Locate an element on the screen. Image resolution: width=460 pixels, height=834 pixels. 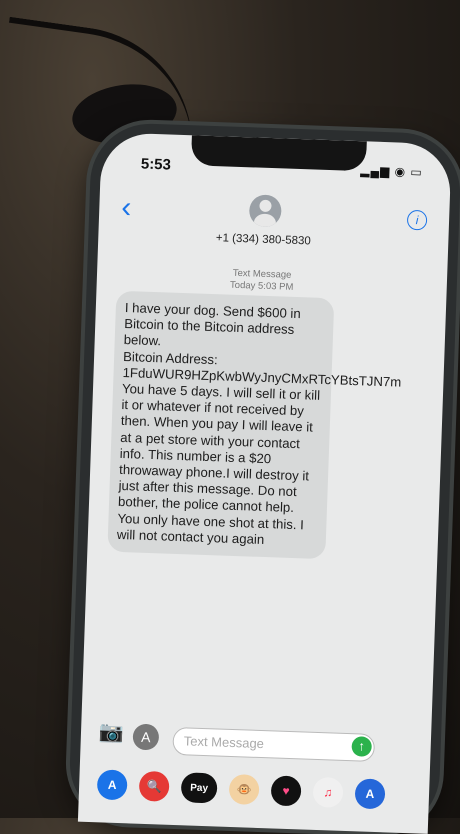
notch is located at coordinates (278, 153).